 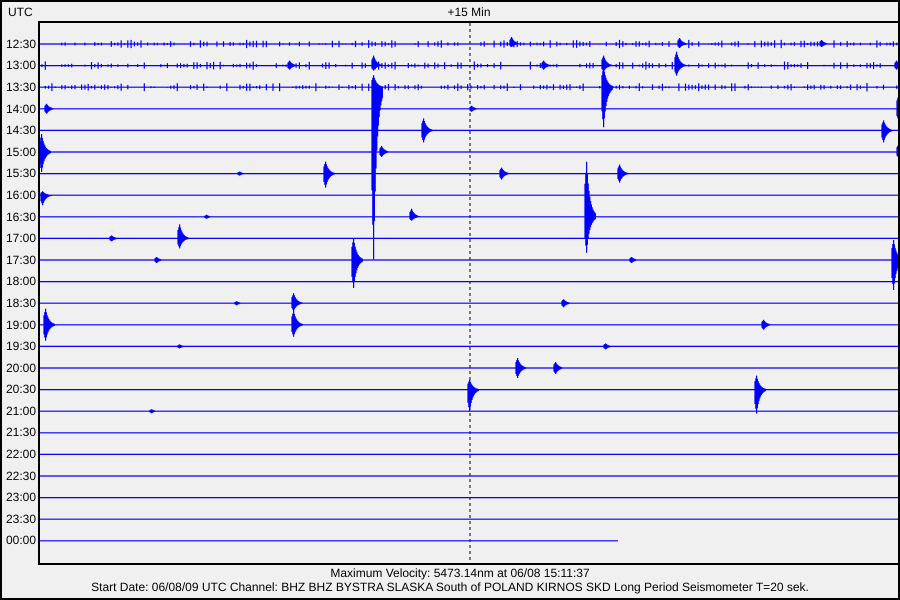 What do you see at coordinates (21, 65) in the screenshot?
I see `time-label: 13:00` at bounding box center [21, 65].